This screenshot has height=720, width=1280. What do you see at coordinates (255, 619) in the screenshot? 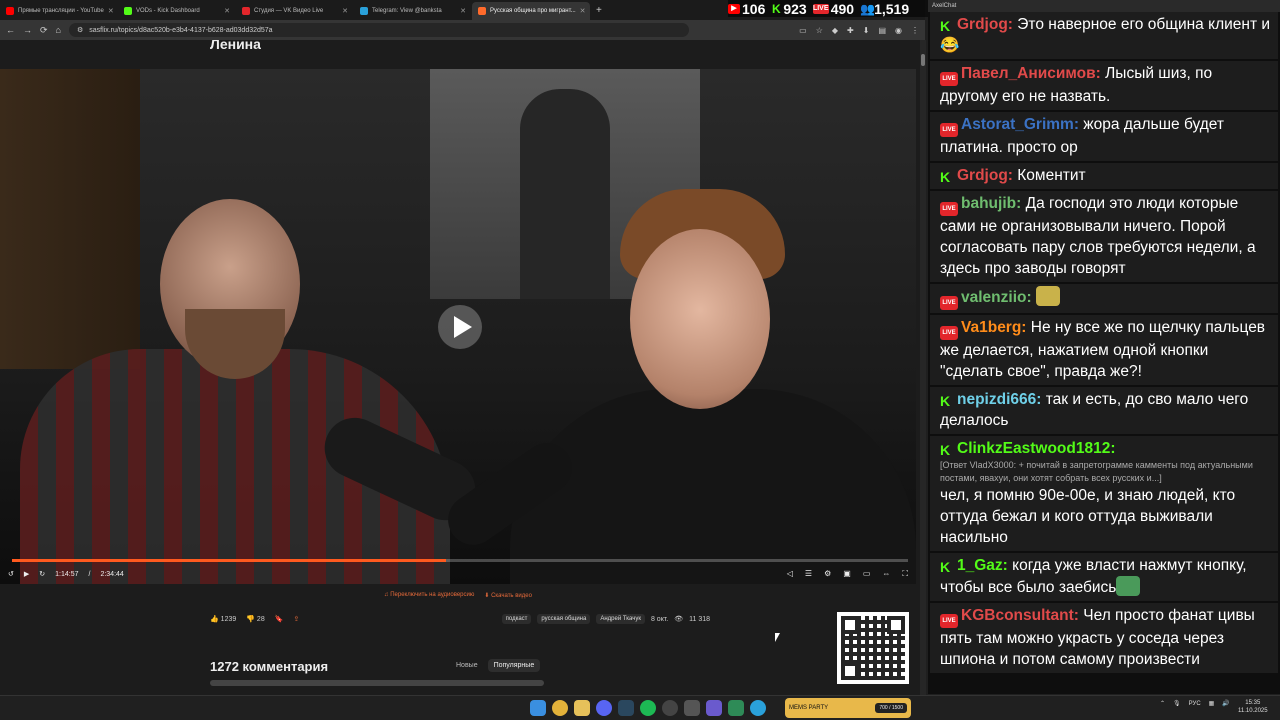
I see `dislike-button: 👎 28` at bounding box center [255, 619].